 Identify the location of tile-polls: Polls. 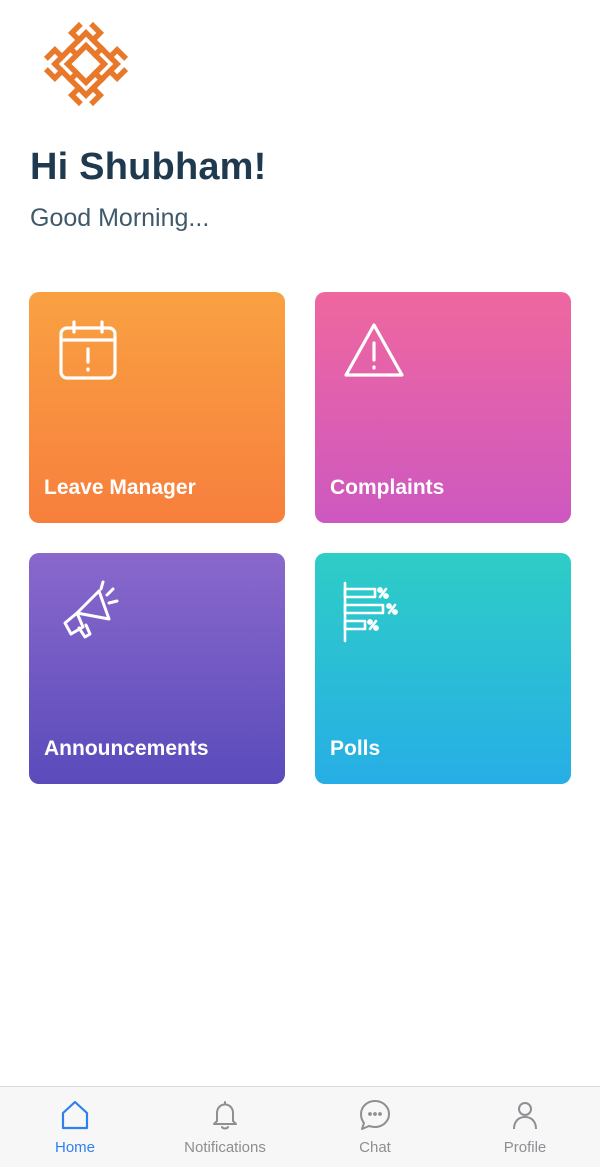
(443, 668).